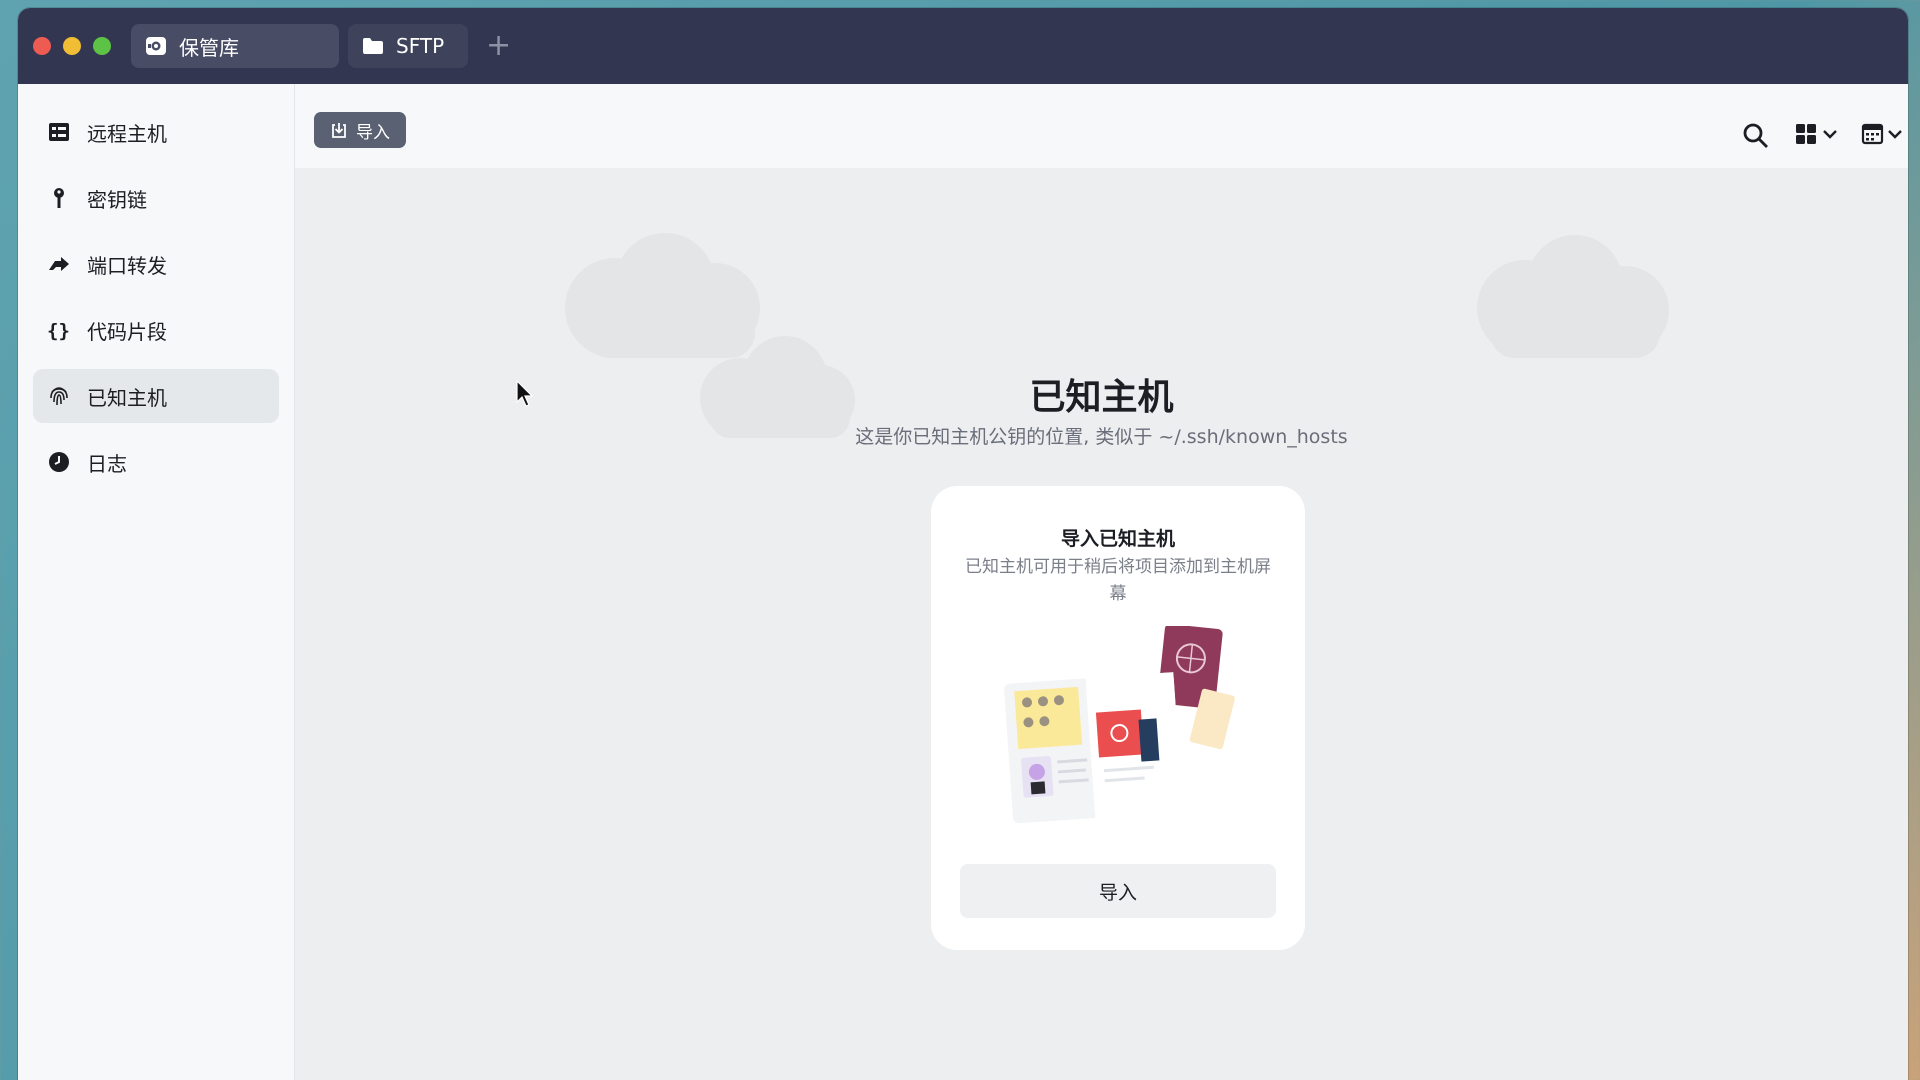 Image resolution: width=1920 pixels, height=1080 pixels. Describe the element at coordinates (72, 46) in the screenshot. I see `minimize-window-button` at that location.